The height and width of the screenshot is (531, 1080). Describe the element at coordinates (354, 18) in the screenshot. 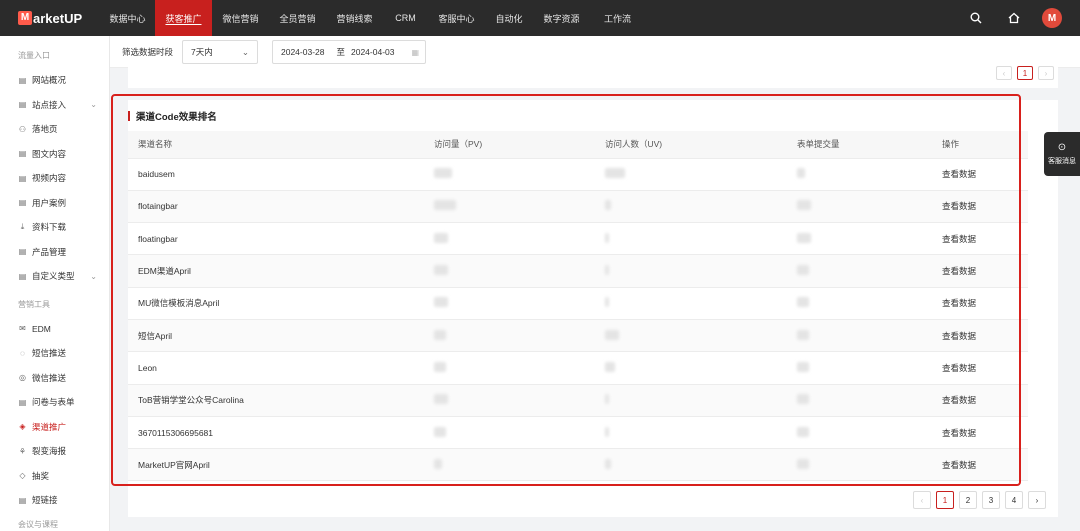

I see `nav-item: 营销线索` at that location.